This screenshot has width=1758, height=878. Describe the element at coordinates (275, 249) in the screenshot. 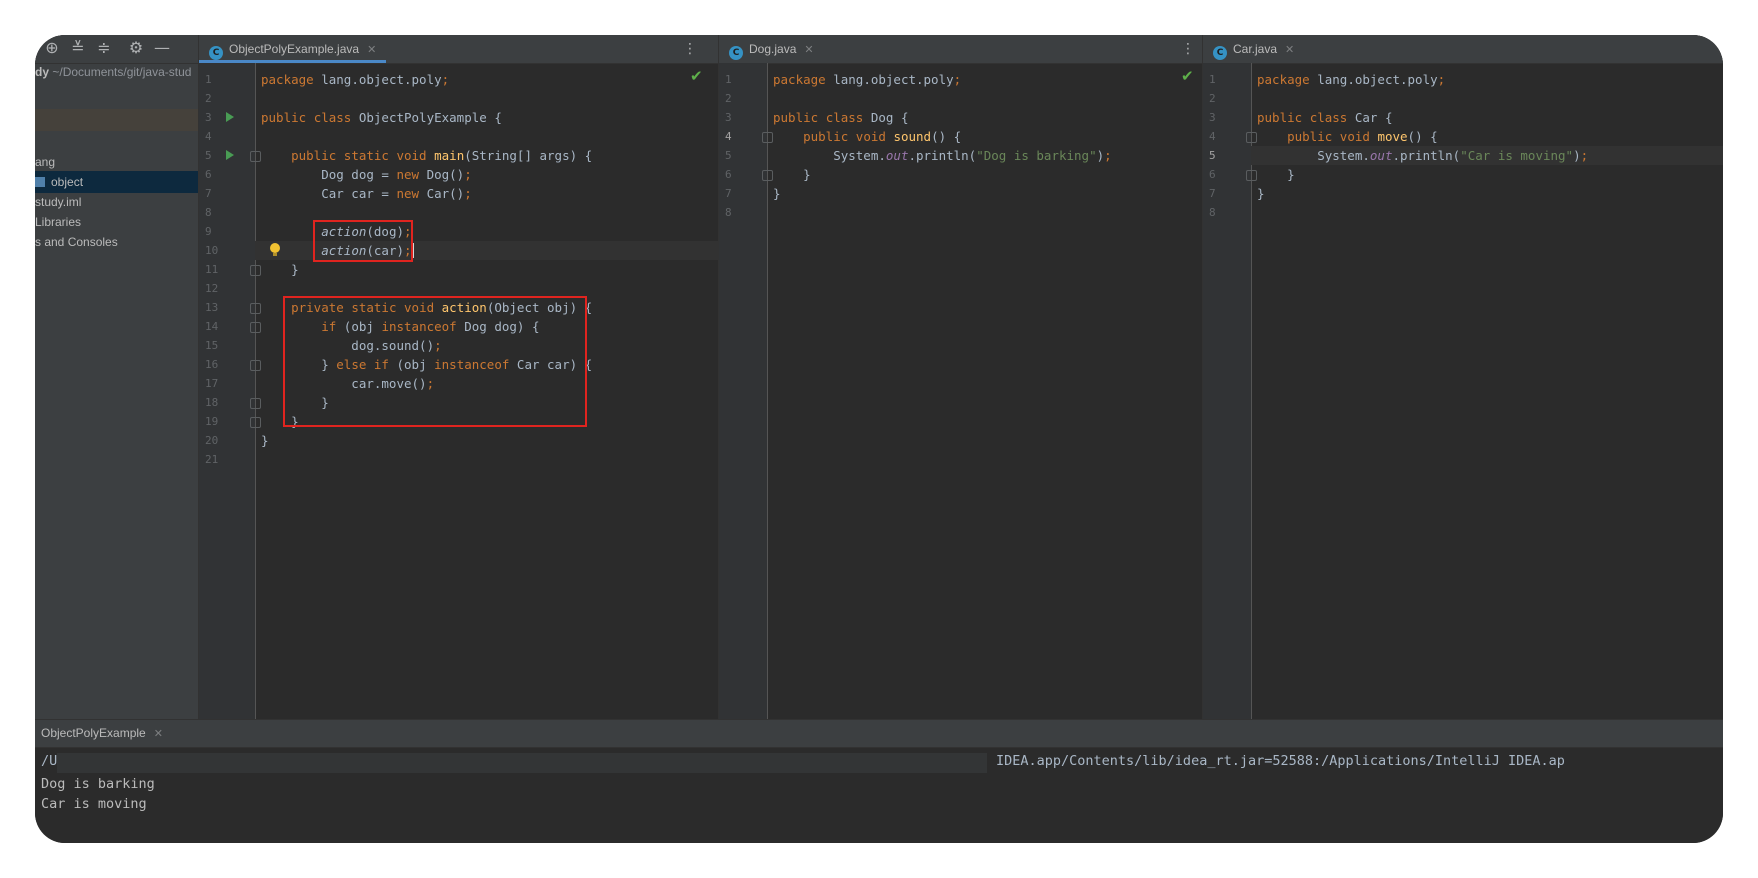

I see `lightbulb-icon` at that location.